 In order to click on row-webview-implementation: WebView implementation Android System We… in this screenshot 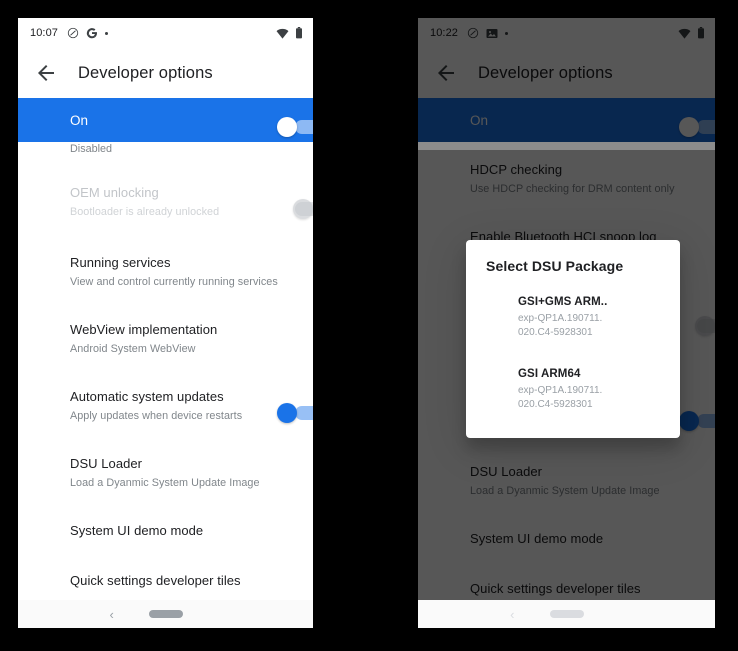, I will do `click(165, 339)`.